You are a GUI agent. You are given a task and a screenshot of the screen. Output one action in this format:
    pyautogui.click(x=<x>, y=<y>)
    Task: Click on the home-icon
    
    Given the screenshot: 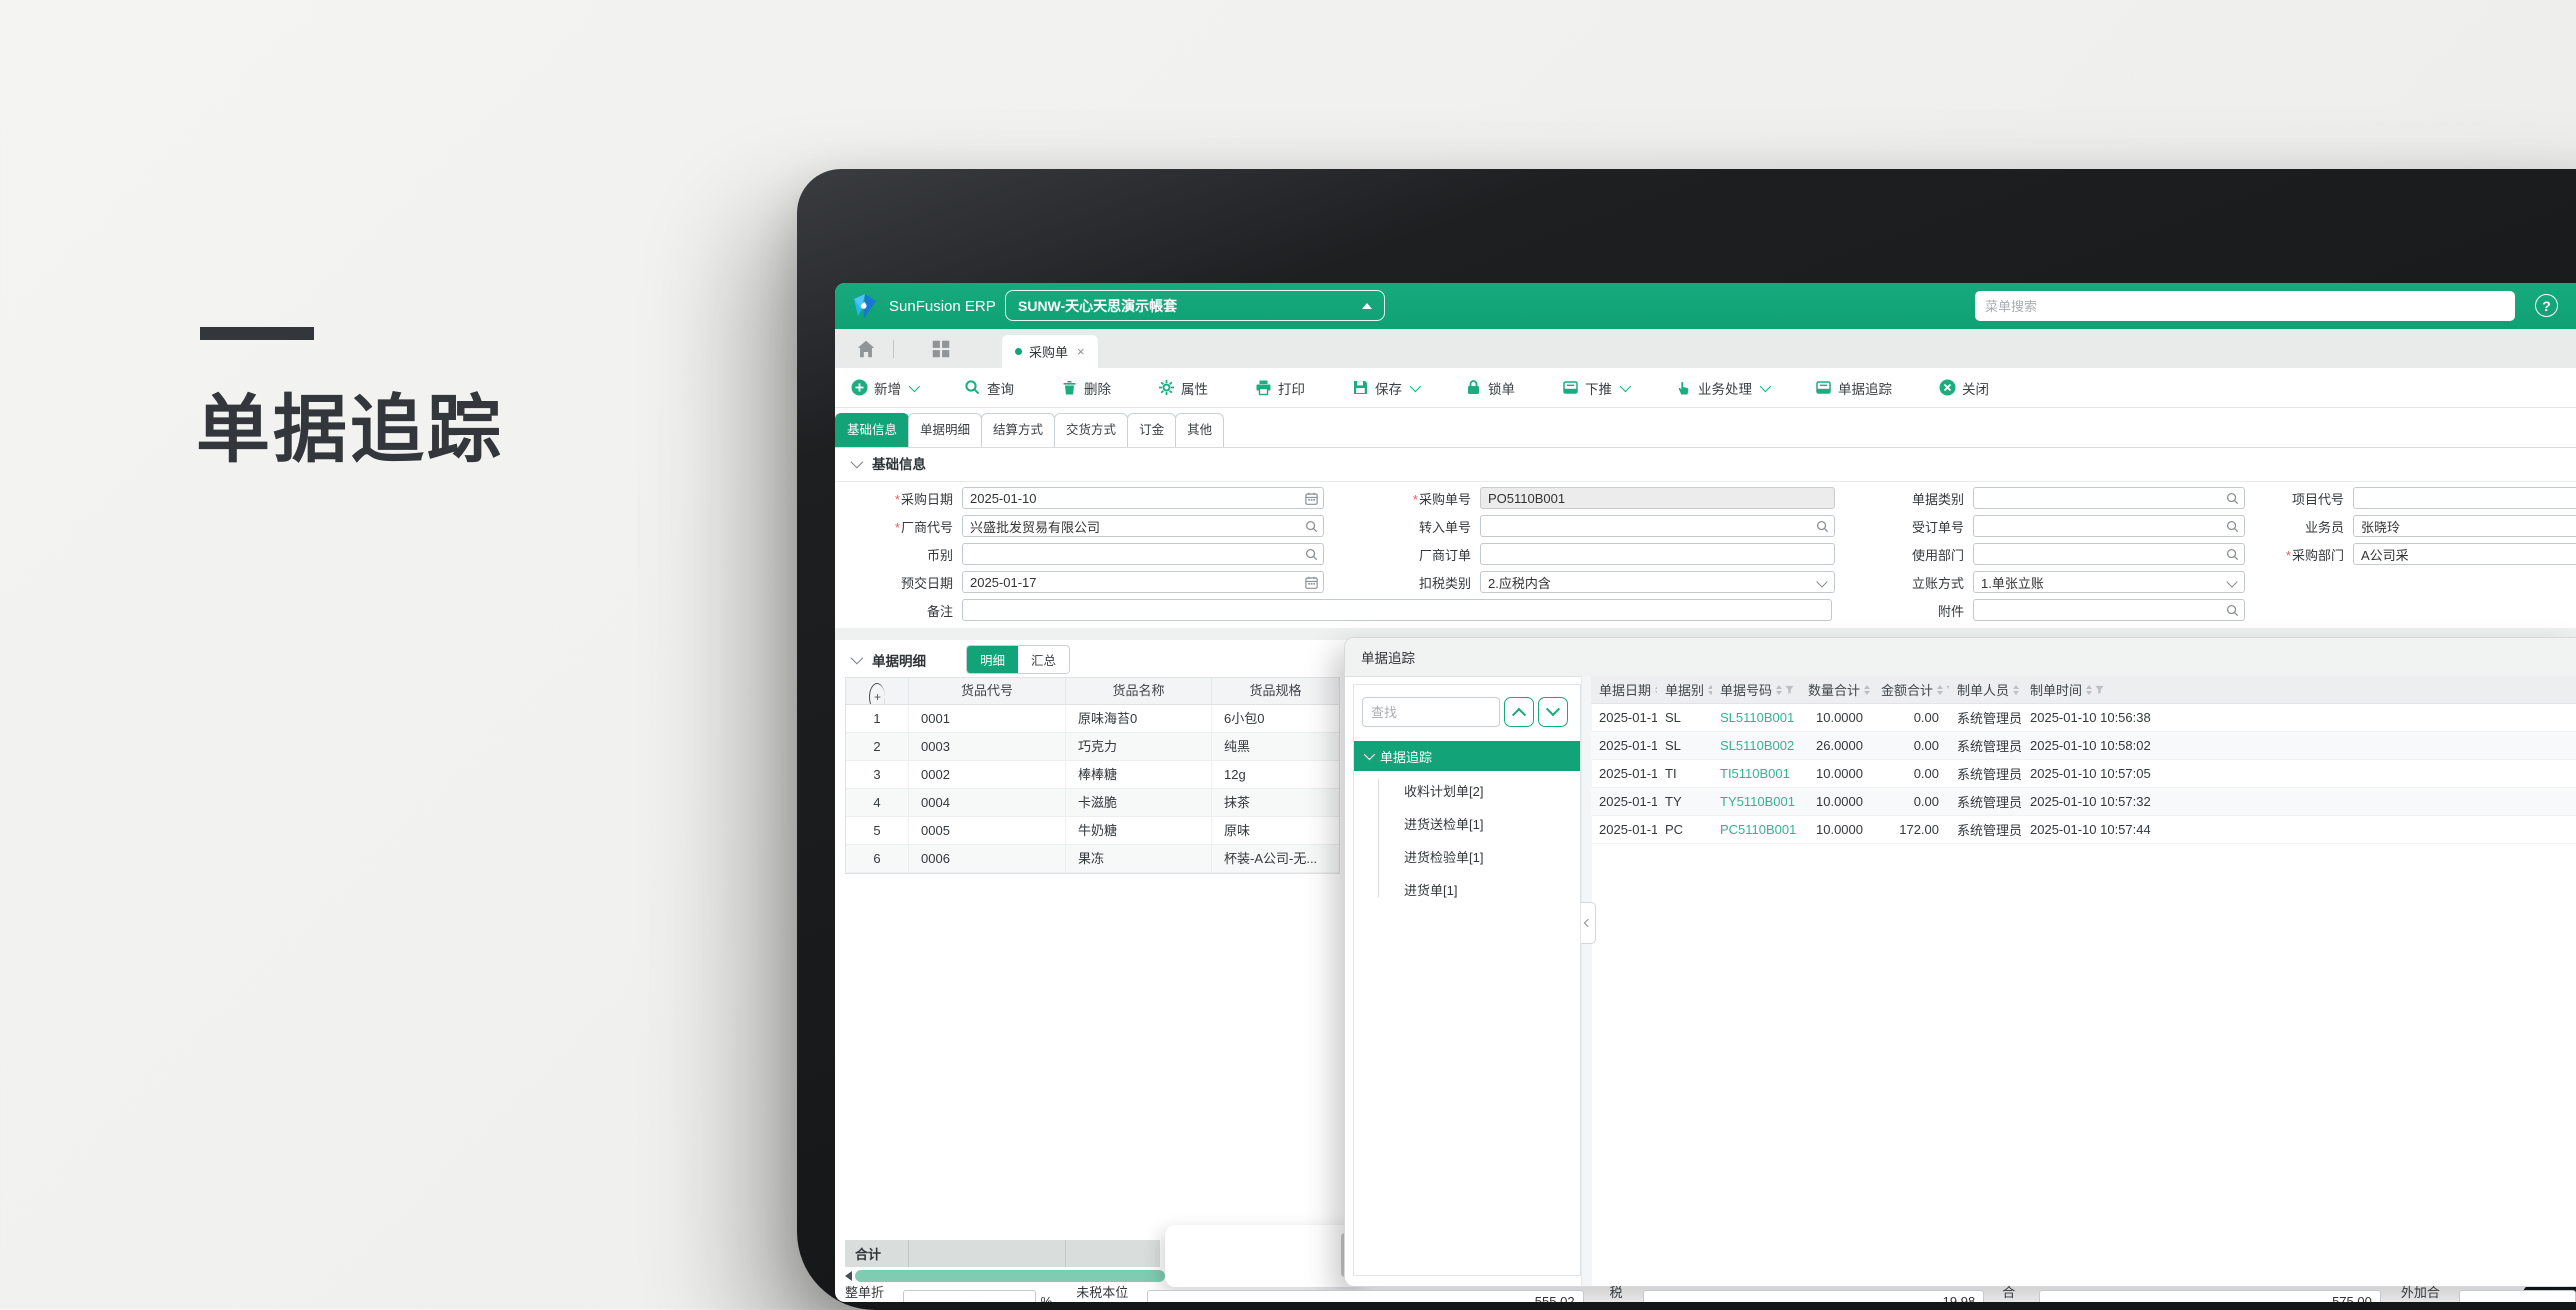 What is the action you would take?
    pyautogui.click(x=866, y=349)
    